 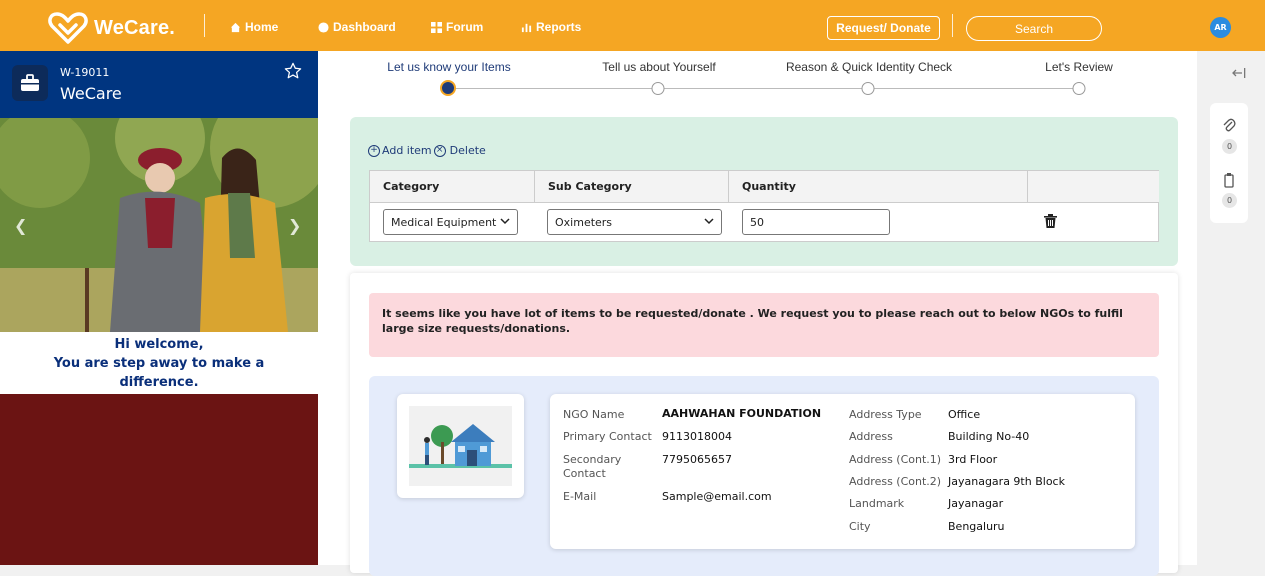 I want to click on address-label: Address, so click(x=871, y=436).